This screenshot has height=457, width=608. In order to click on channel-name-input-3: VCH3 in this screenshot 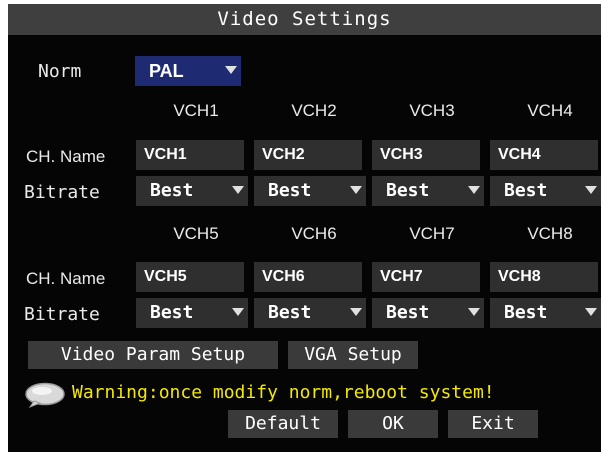, I will do `click(426, 155)`.